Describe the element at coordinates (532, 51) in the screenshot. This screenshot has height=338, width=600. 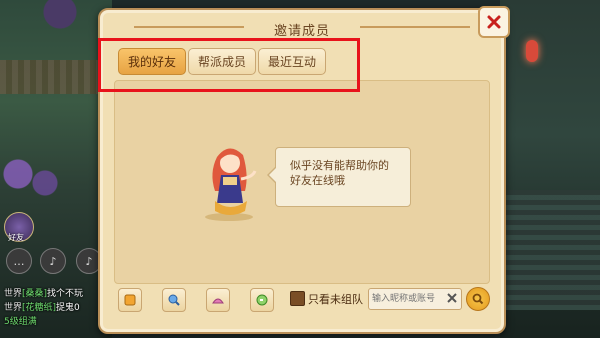
I see `lantern-icon` at that location.